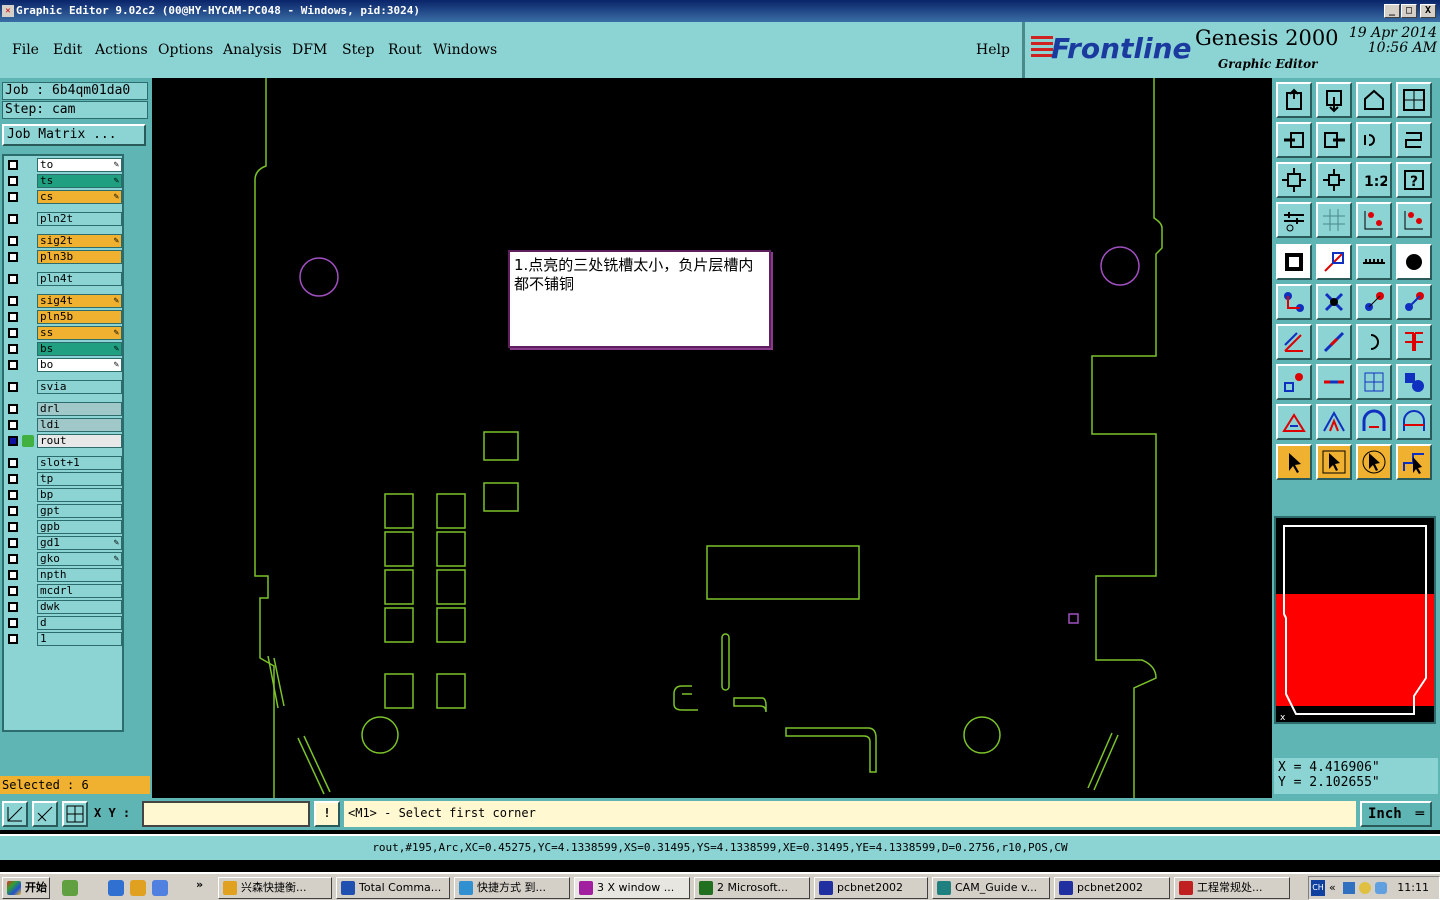 The image size is (1440, 900). I want to click on menu-analysis: Analysis, so click(252, 50).